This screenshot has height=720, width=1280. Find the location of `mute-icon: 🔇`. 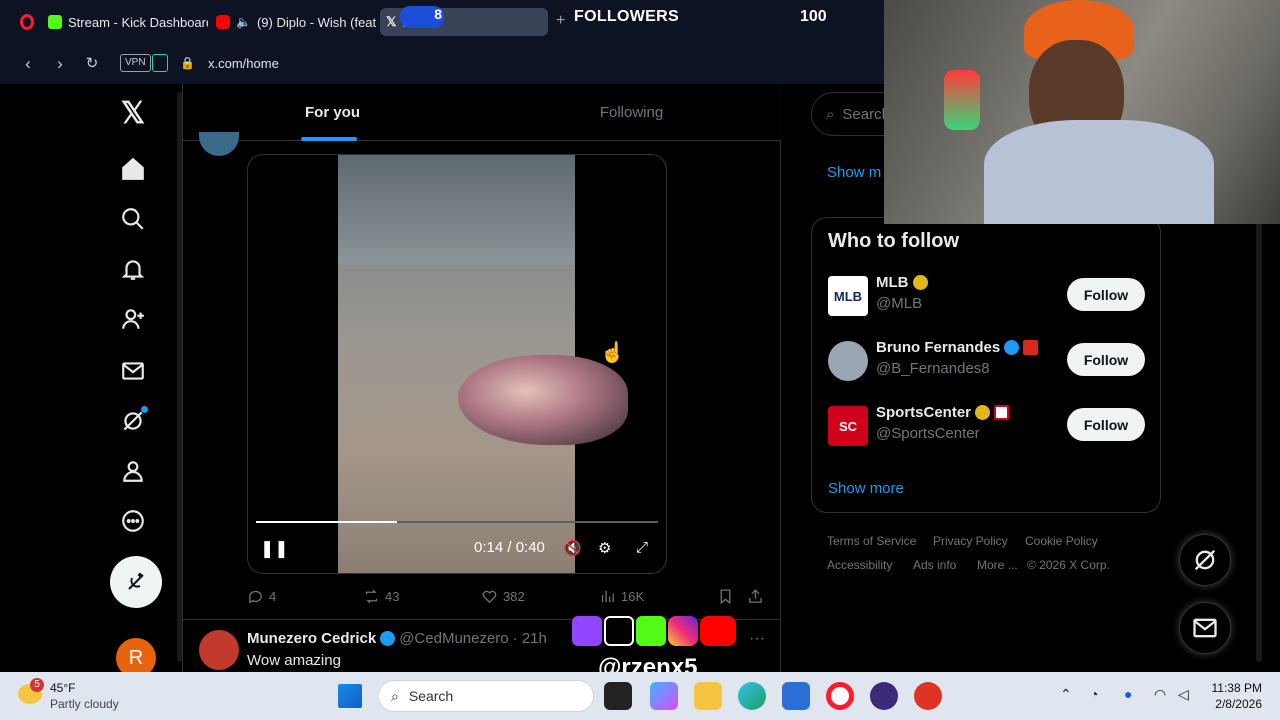

mute-icon: 🔇 is located at coordinates (572, 548).